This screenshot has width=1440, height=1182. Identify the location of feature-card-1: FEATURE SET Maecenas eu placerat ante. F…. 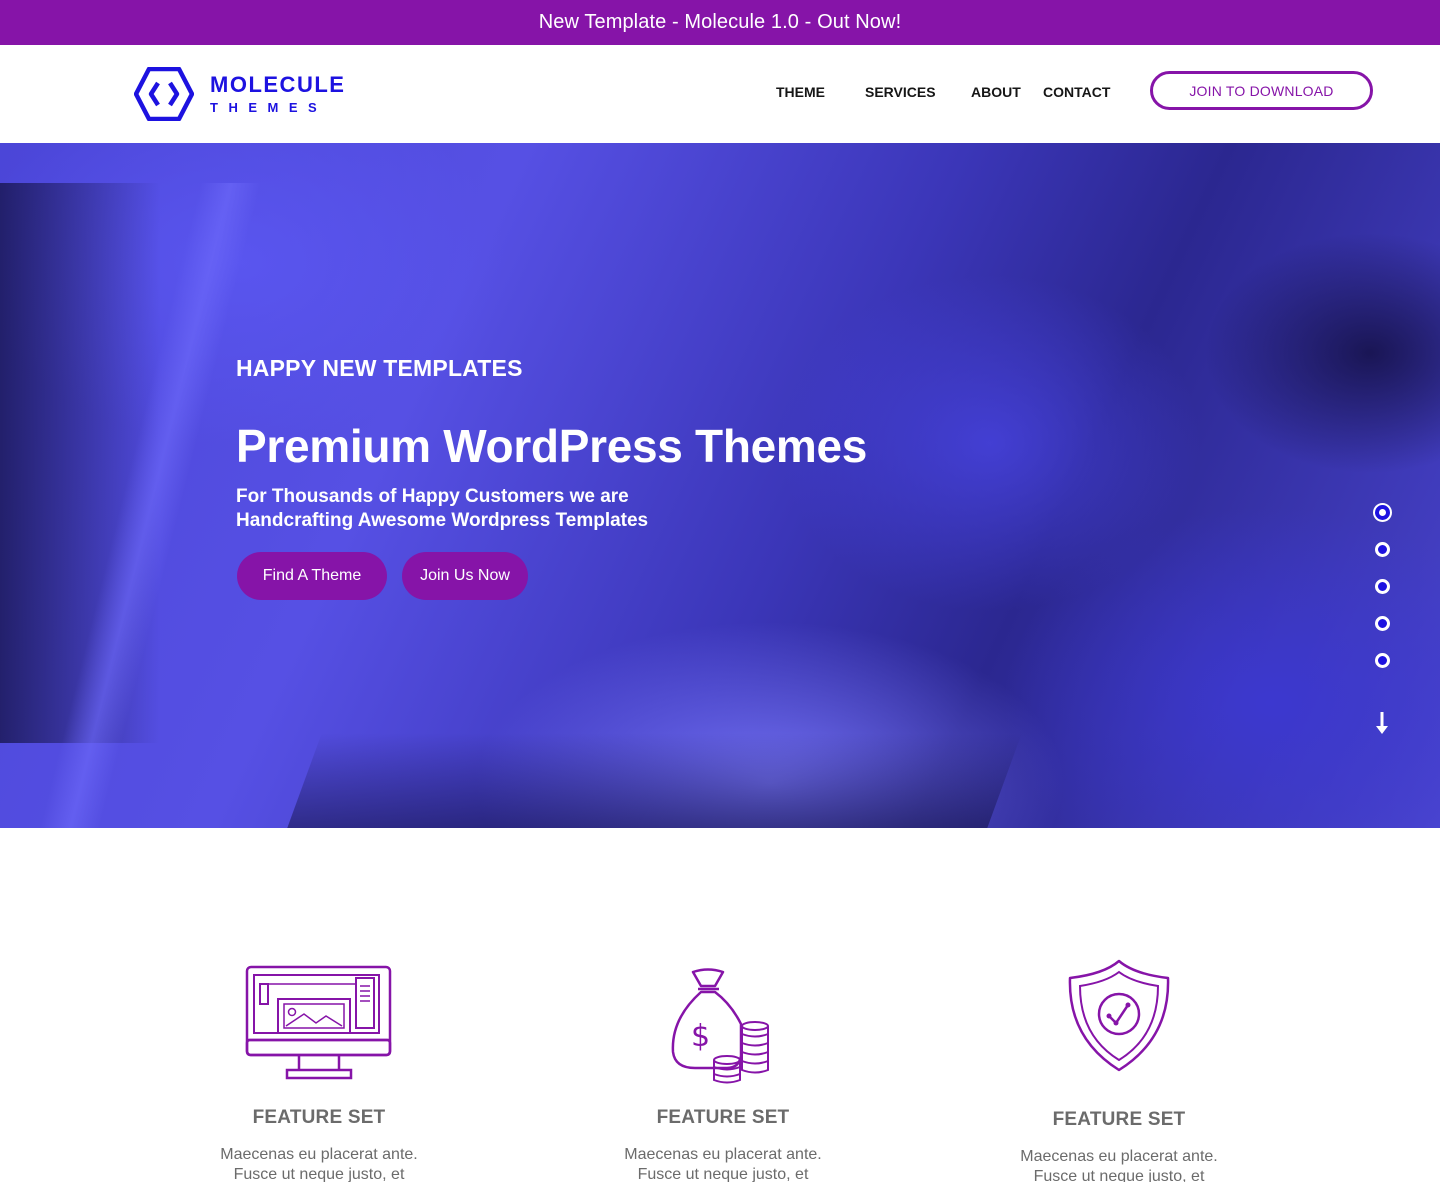
(319, 1071).